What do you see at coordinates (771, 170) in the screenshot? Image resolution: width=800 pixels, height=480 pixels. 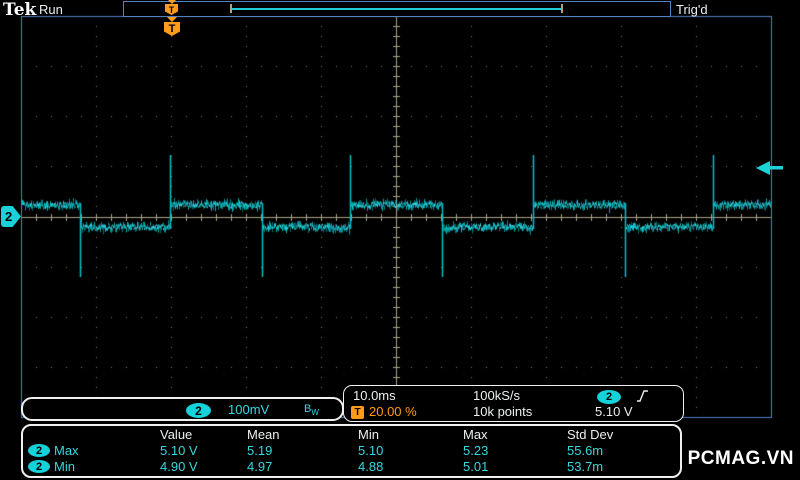 I see `trigger-level-arrow-icon` at bounding box center [771, 170].